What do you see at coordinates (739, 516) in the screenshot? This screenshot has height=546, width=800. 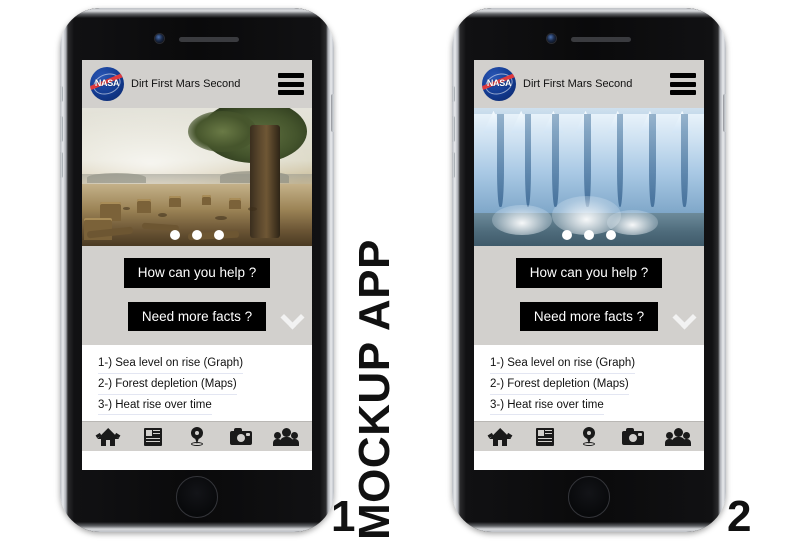 I see `phone-caption-2: 2` at bounding box center [739, 516].